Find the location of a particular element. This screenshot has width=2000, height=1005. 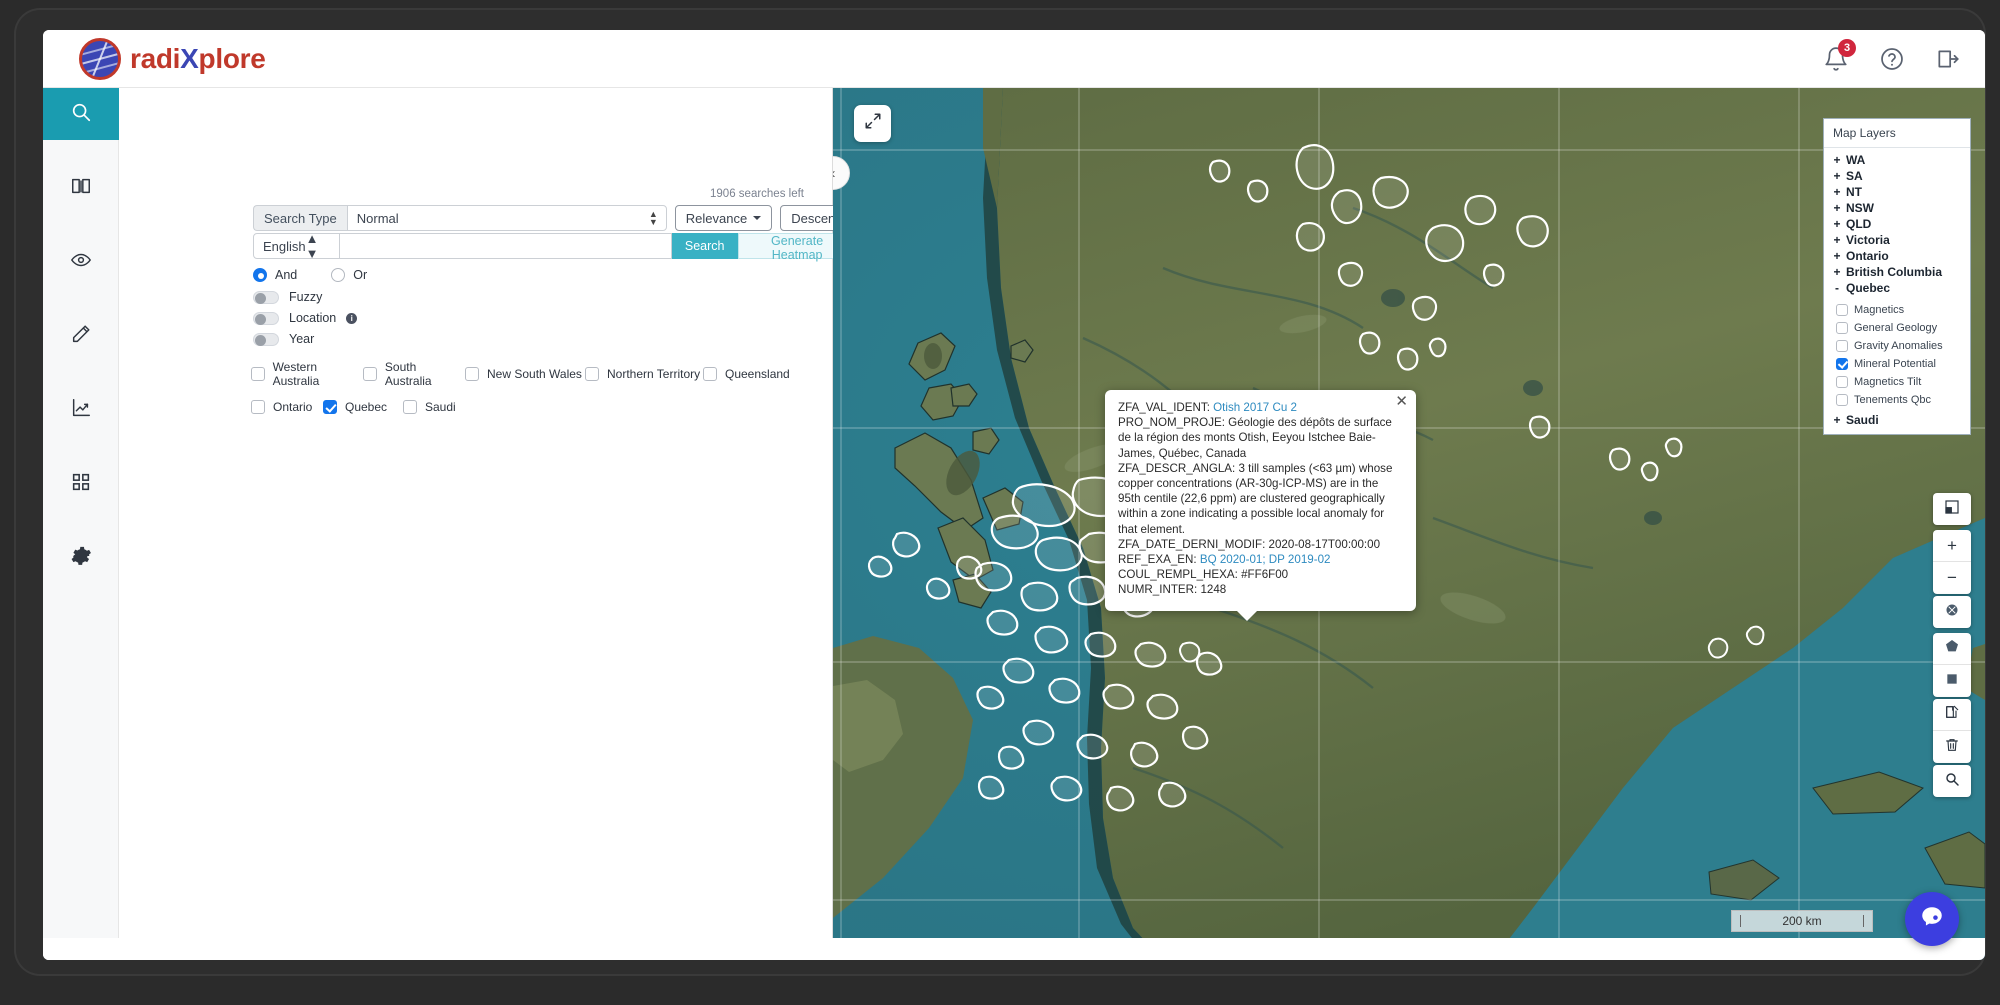

layer-group-ontario: + Ontario is located at coordinates (1897, 256).